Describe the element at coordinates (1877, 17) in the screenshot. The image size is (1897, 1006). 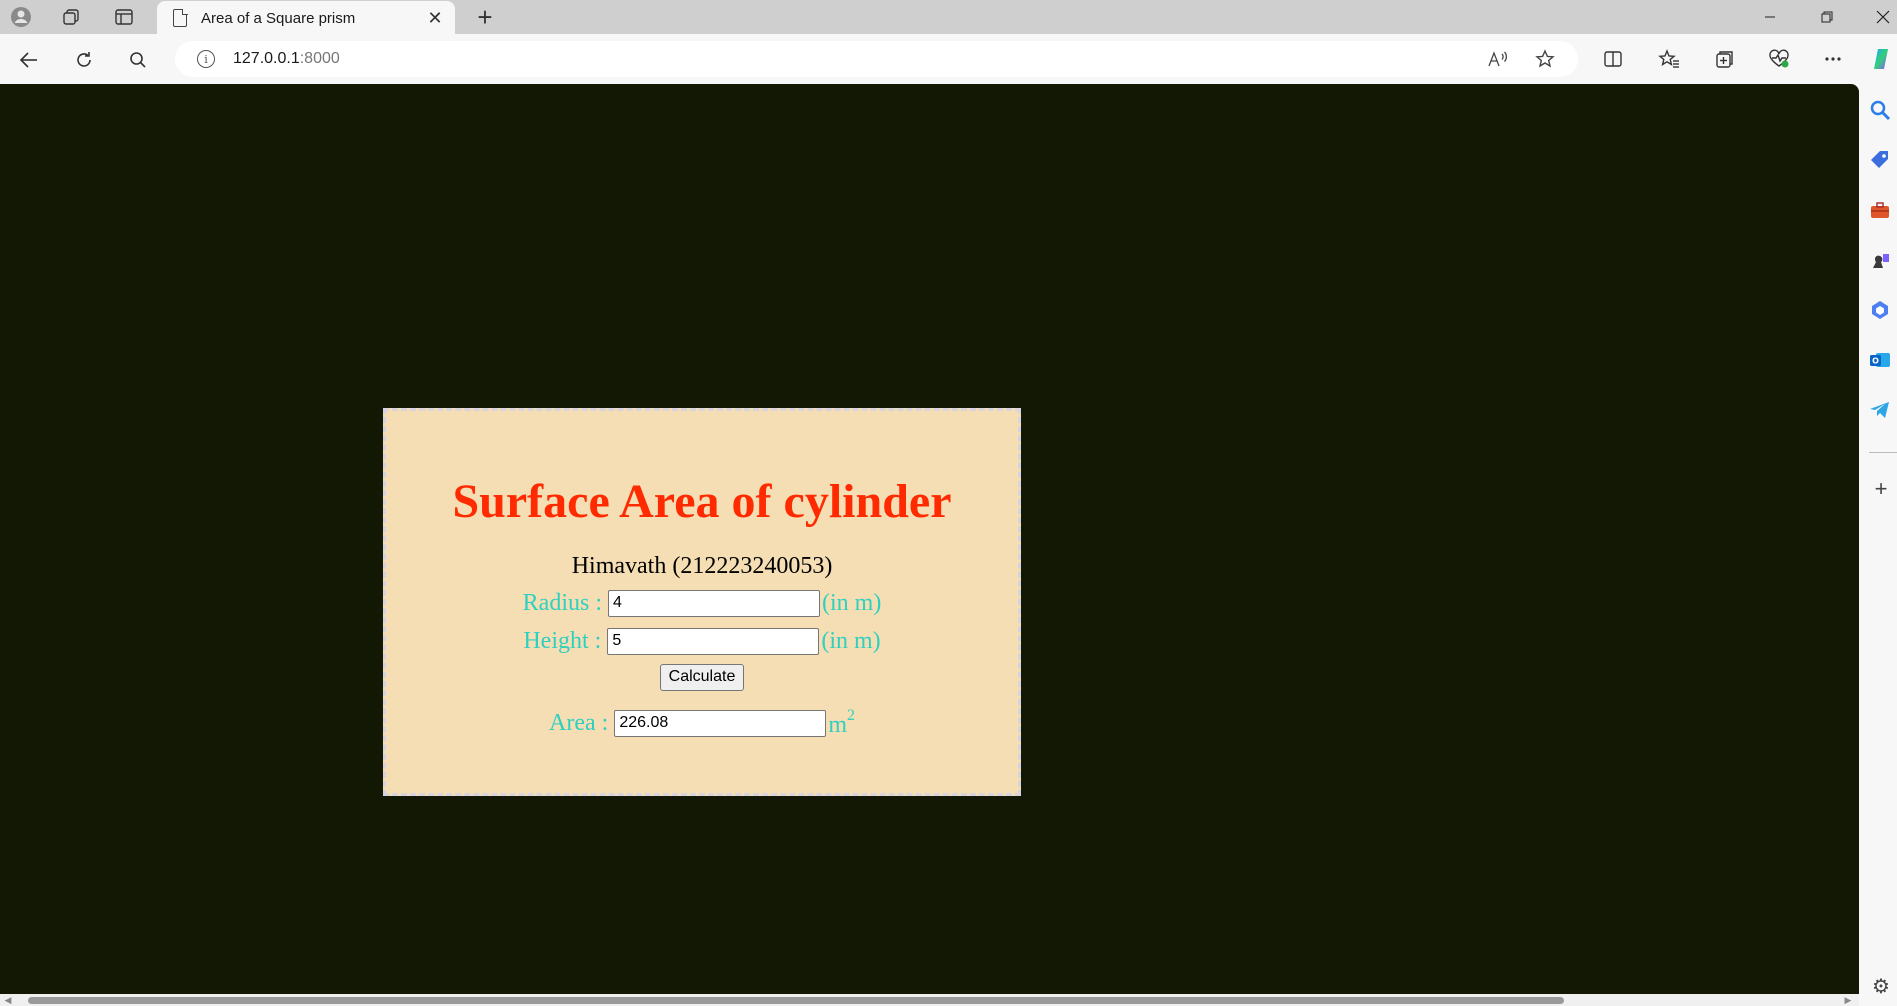
I see `close-window-icon` at that location.